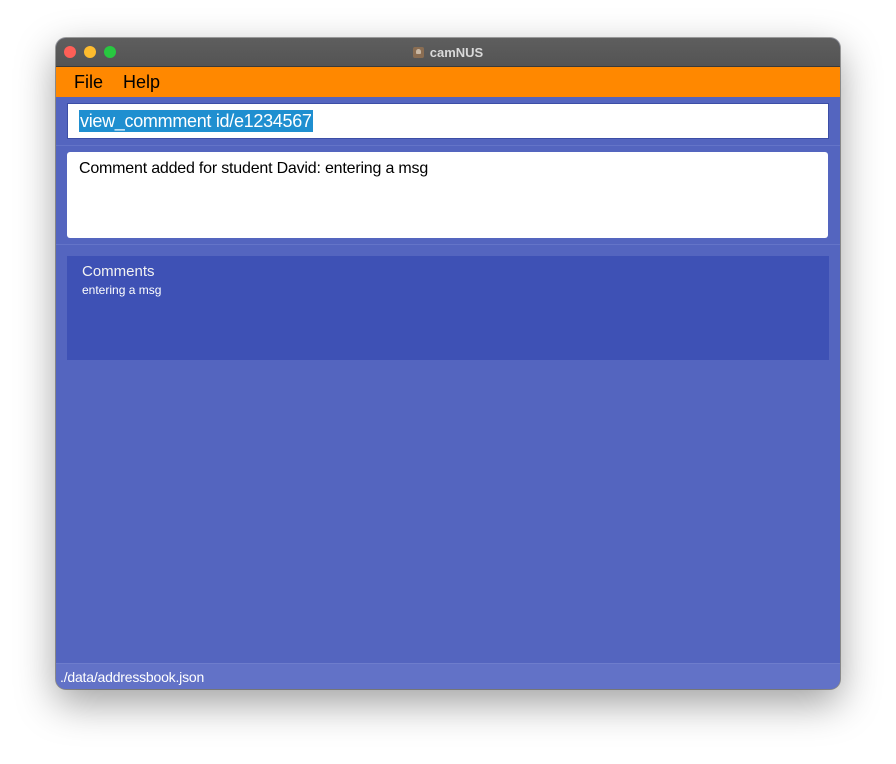 Image resolution: width=896 pixels, height=764 pixels. I want to click on window-title-group: camNUS, so click(448, 52).